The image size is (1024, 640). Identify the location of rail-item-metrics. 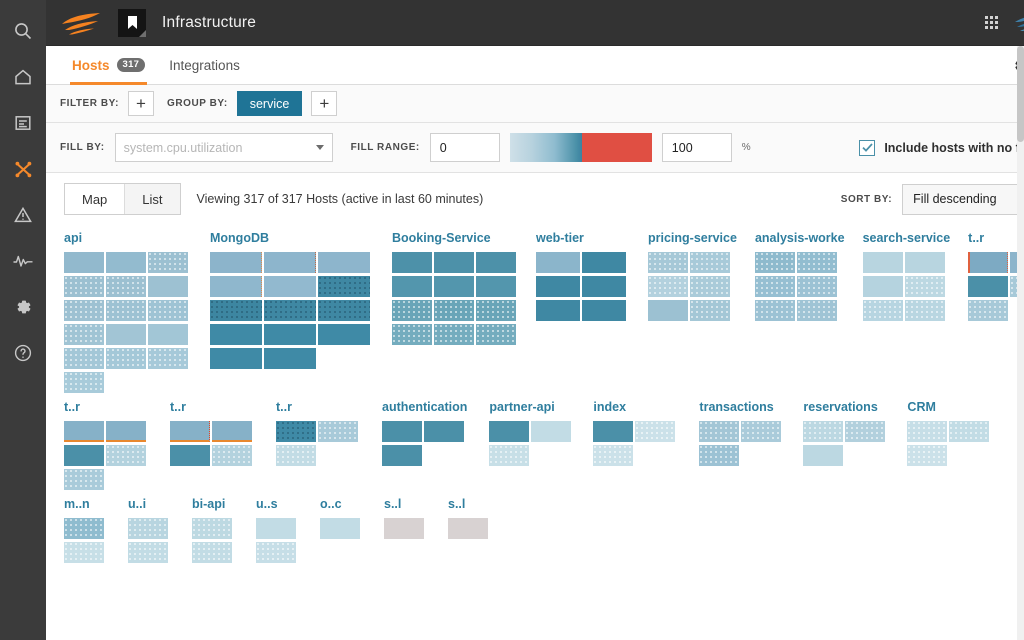
(23, 261).